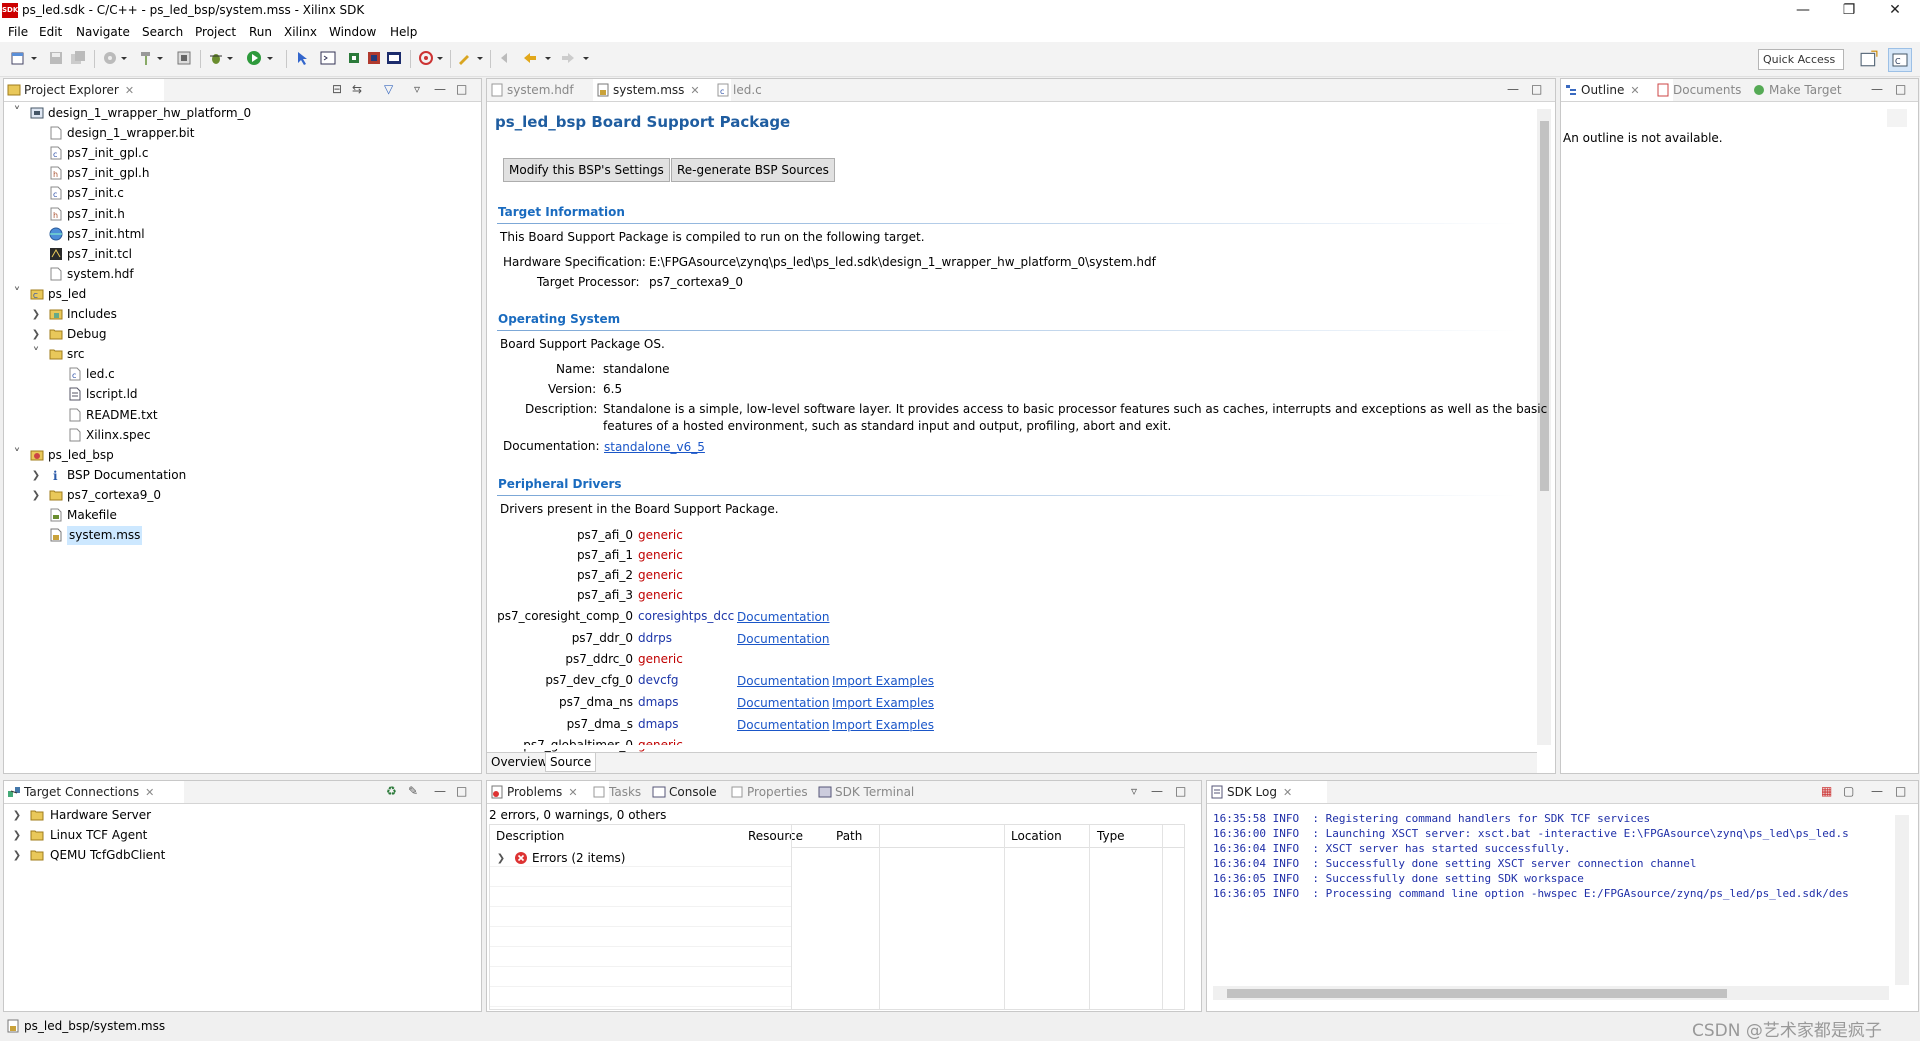 The width and height of the screenshot is (1920, 1041). Describe the element at coordinates (34, 58) in the screenshot. I see `new-dropdown-icon` at that location.